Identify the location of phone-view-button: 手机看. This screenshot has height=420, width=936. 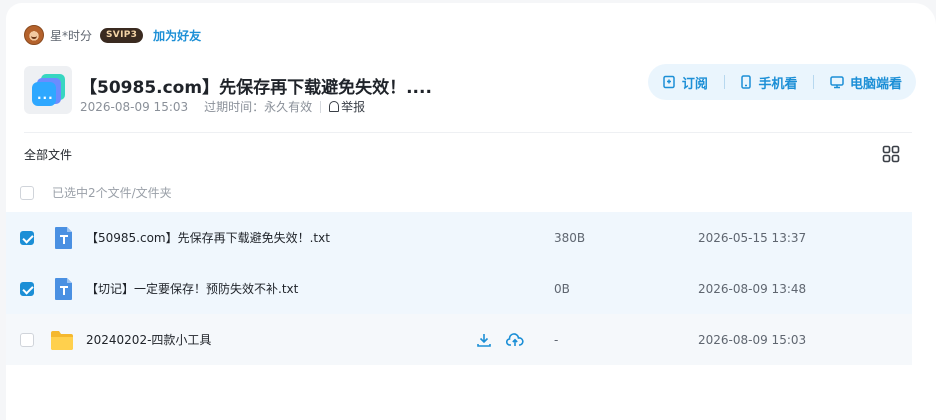
(768, 82).